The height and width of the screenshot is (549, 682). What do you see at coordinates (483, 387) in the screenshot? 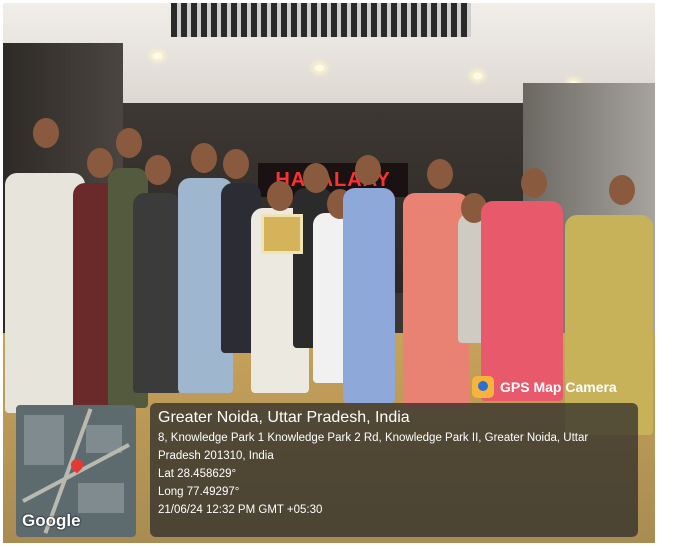
I see `gps-map-camera-icon` at bounding box center [483, 387].